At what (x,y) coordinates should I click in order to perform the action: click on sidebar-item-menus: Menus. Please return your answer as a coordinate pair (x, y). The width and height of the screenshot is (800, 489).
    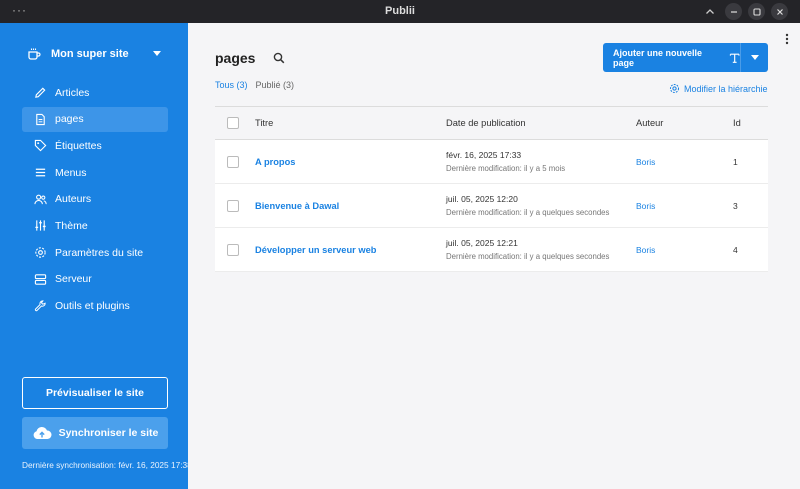
    Looking at the image, I should click on (95, 172).